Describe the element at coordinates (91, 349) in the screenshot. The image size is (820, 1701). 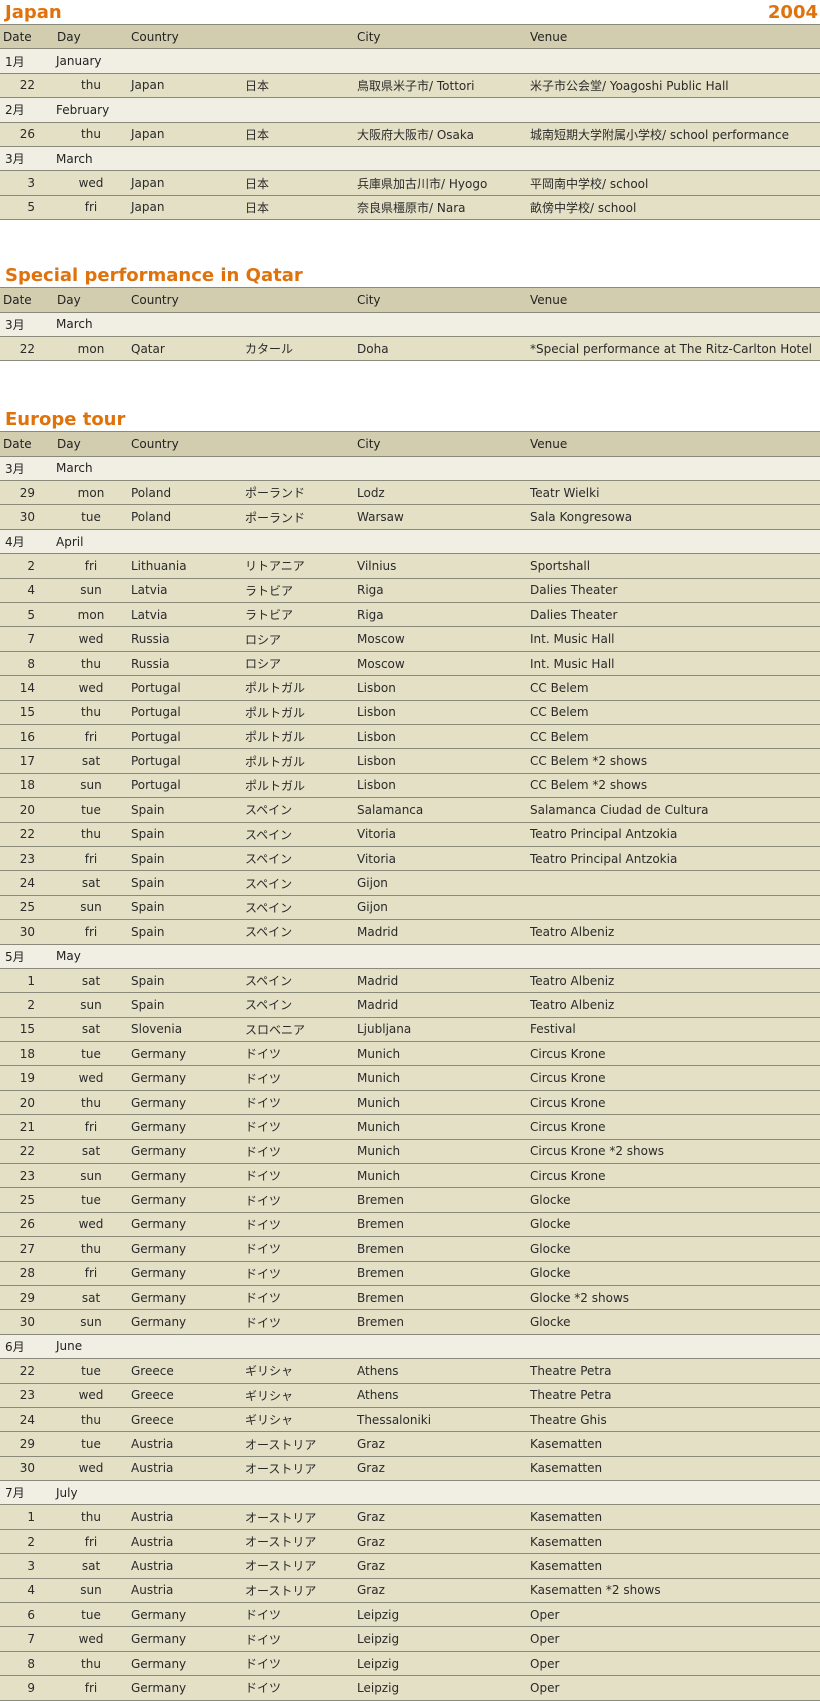
I see `day-cell: mon` at that location.